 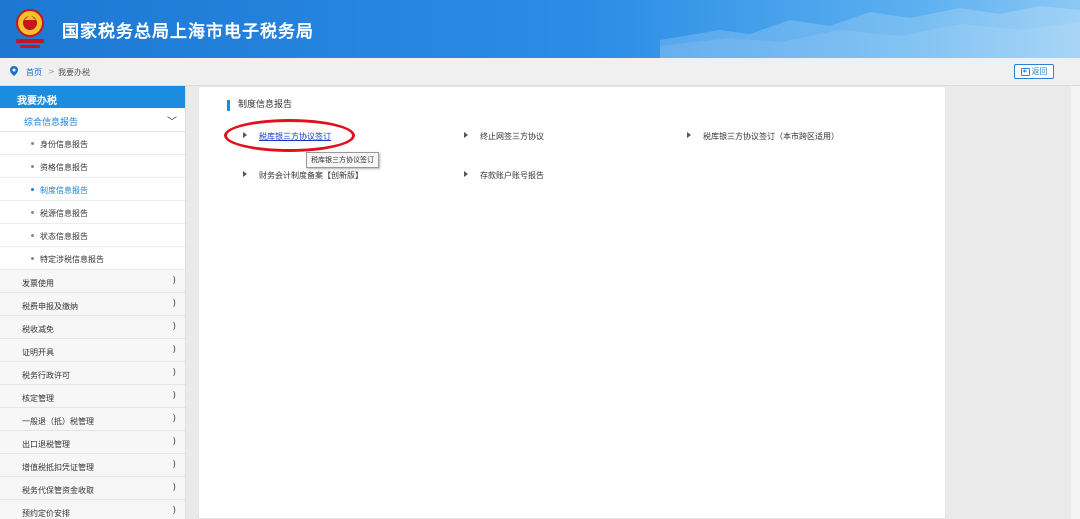 What do you see at coordinates (51, 123) in the screenshot?
I see `sidebar-group-label: 综合信息报告` at bounding box center [51, 123].